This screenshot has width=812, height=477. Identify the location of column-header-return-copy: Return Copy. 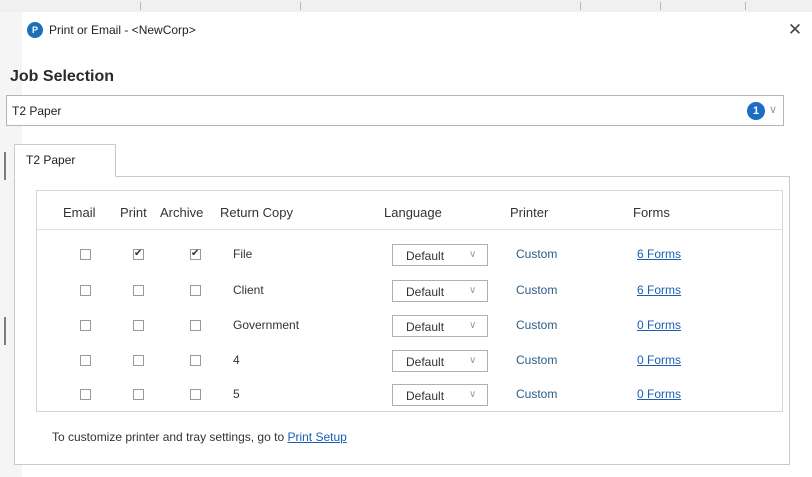
(256, 212).